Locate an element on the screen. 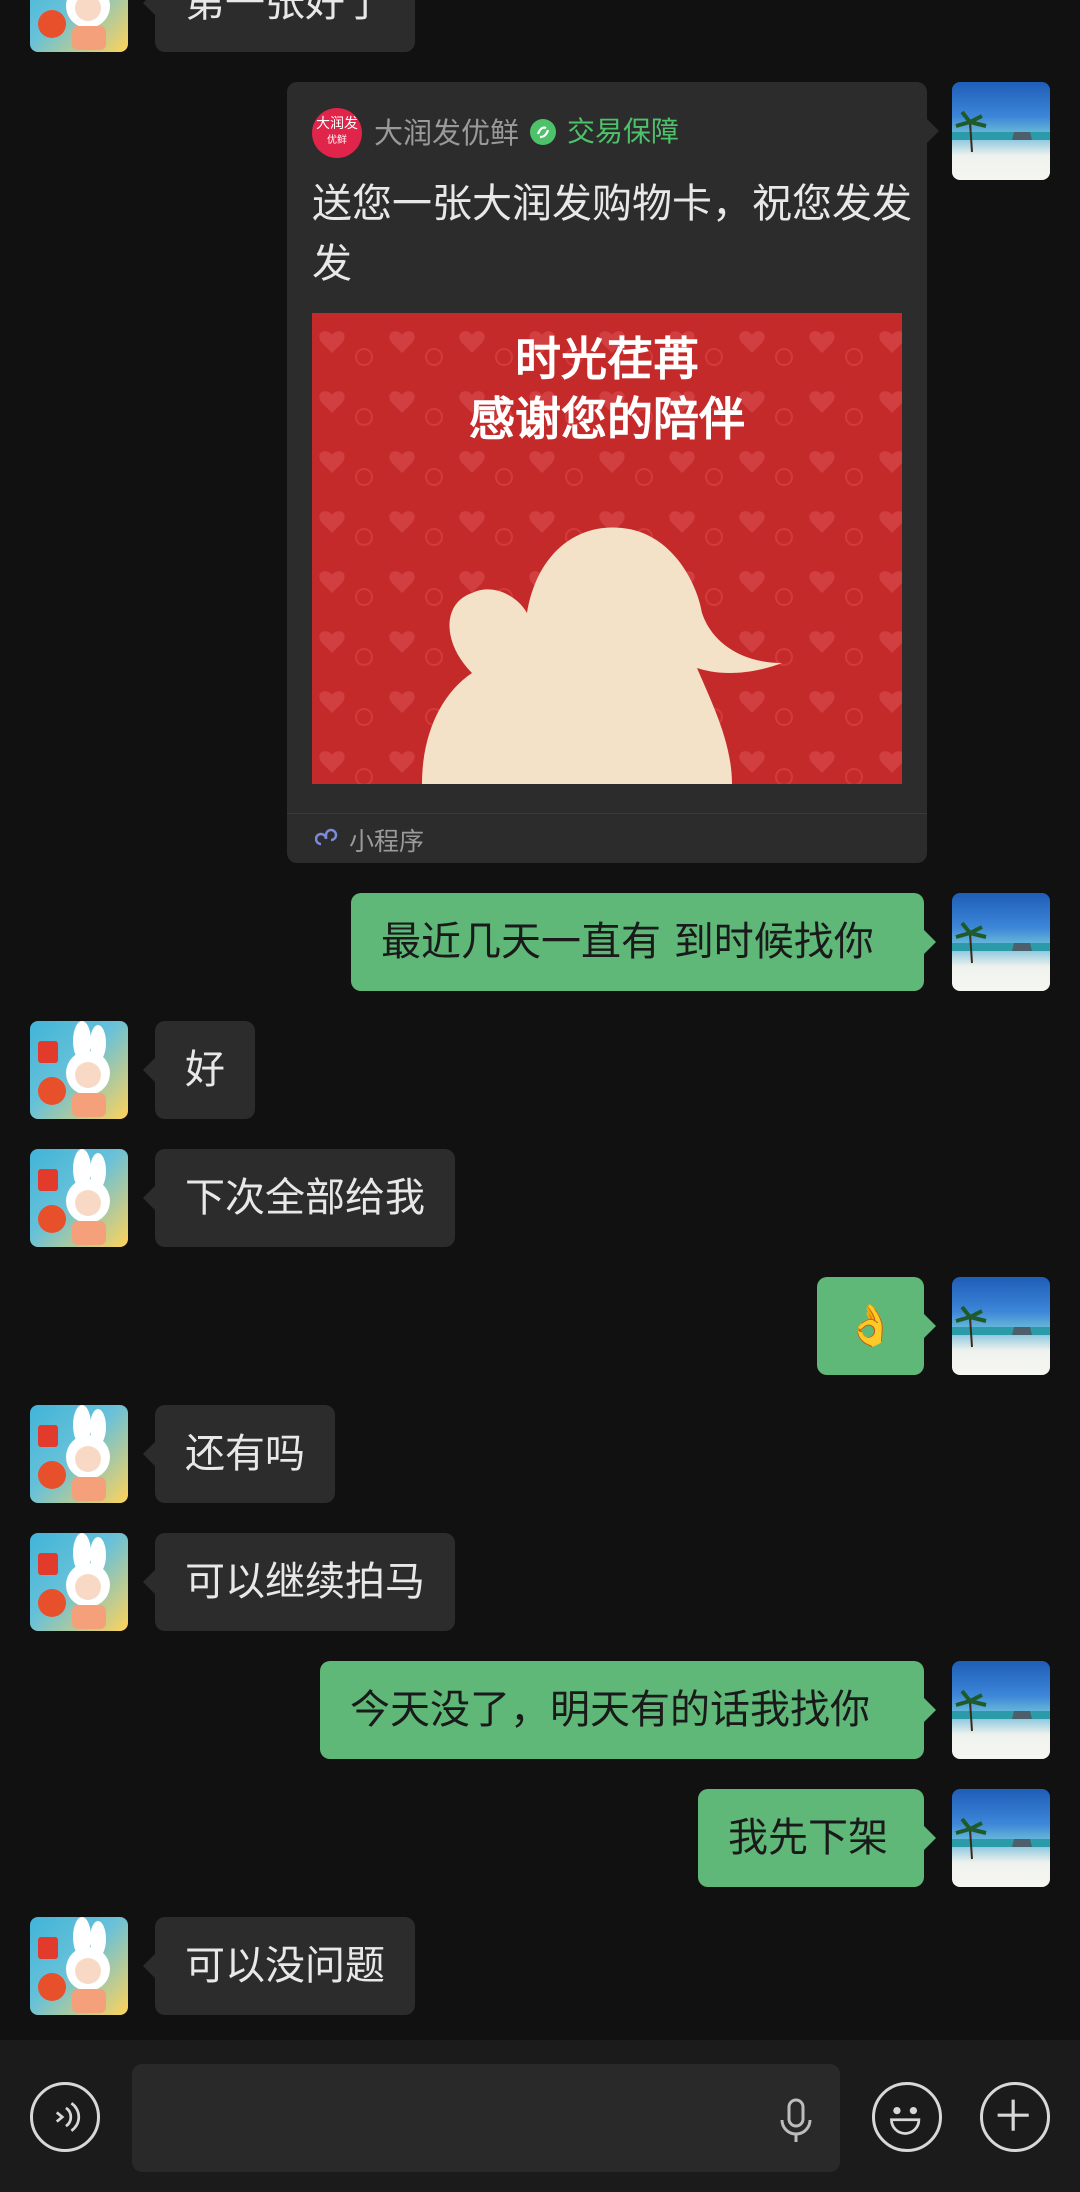 The image size is (1080, 2192). incoming-message: 下次全部给我 is located at coordinates (299, 1198).